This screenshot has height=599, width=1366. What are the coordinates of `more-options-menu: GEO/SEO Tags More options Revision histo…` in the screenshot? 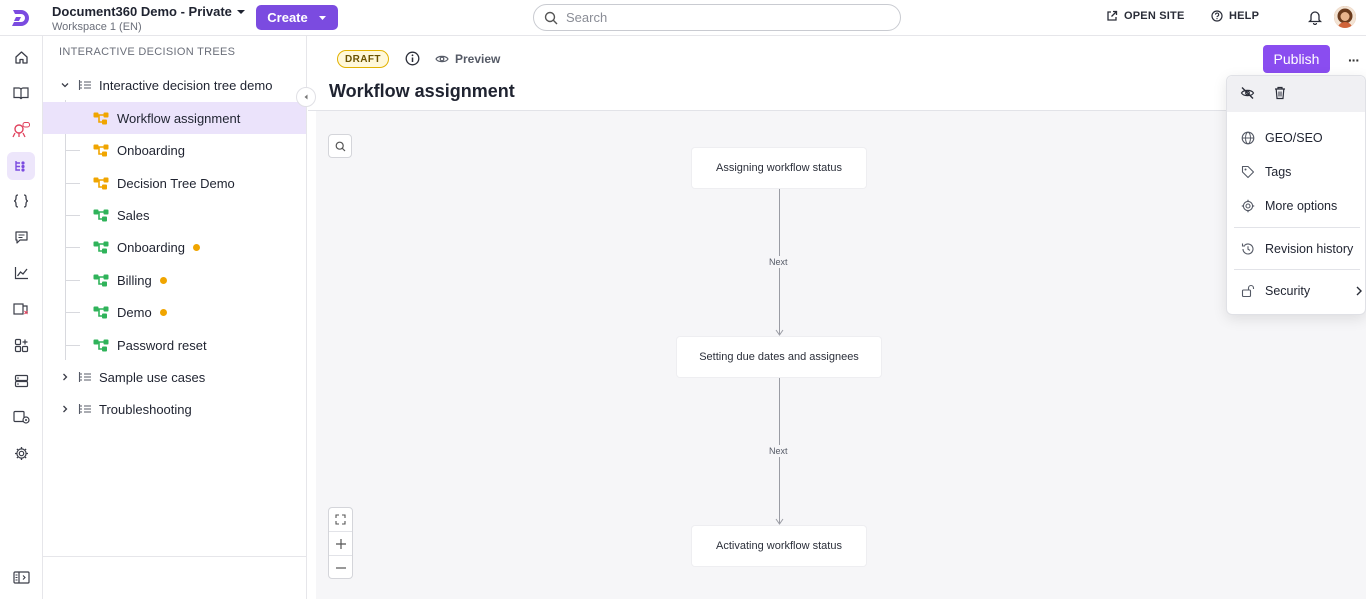 It's located at (1296, 195).